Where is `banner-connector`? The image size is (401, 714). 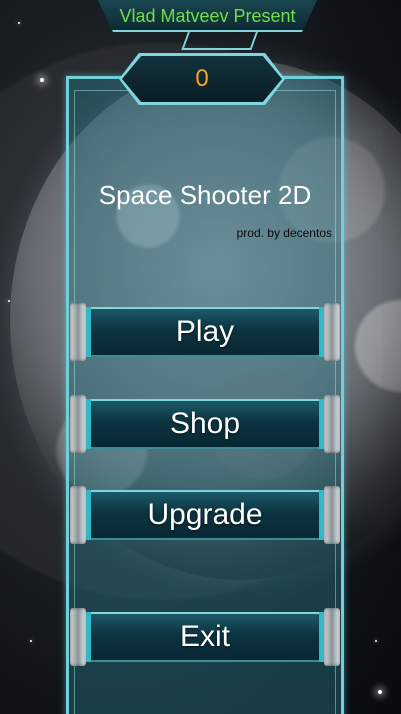
banner-connector is located at coordinates (220, 40).